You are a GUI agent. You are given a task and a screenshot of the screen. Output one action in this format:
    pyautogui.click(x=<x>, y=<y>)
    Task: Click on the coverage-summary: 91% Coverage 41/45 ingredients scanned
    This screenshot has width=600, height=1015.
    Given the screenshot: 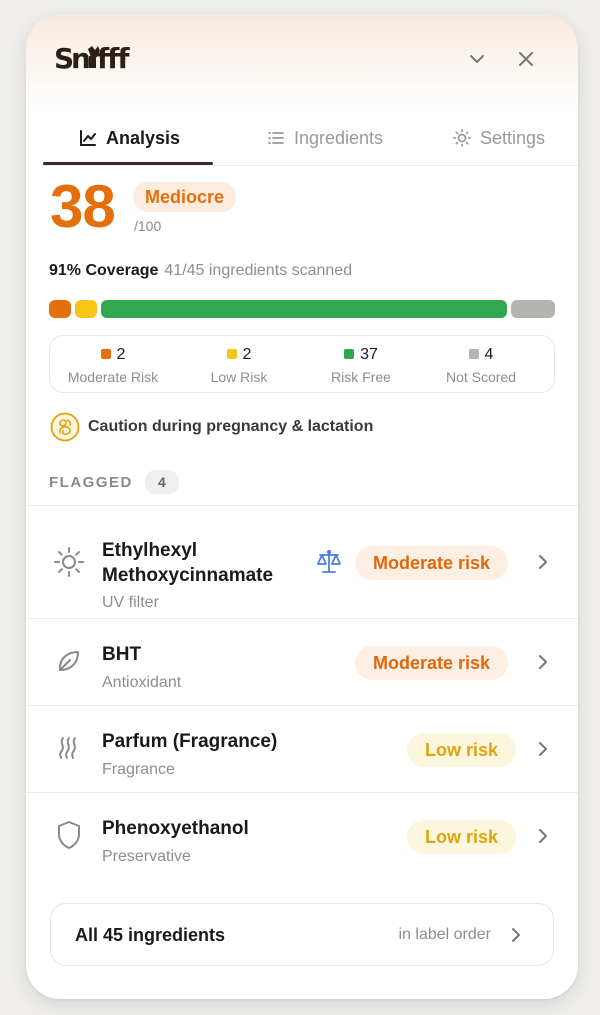 What is the action you would take?
    pyautogui.click(x=200, y=271)
    